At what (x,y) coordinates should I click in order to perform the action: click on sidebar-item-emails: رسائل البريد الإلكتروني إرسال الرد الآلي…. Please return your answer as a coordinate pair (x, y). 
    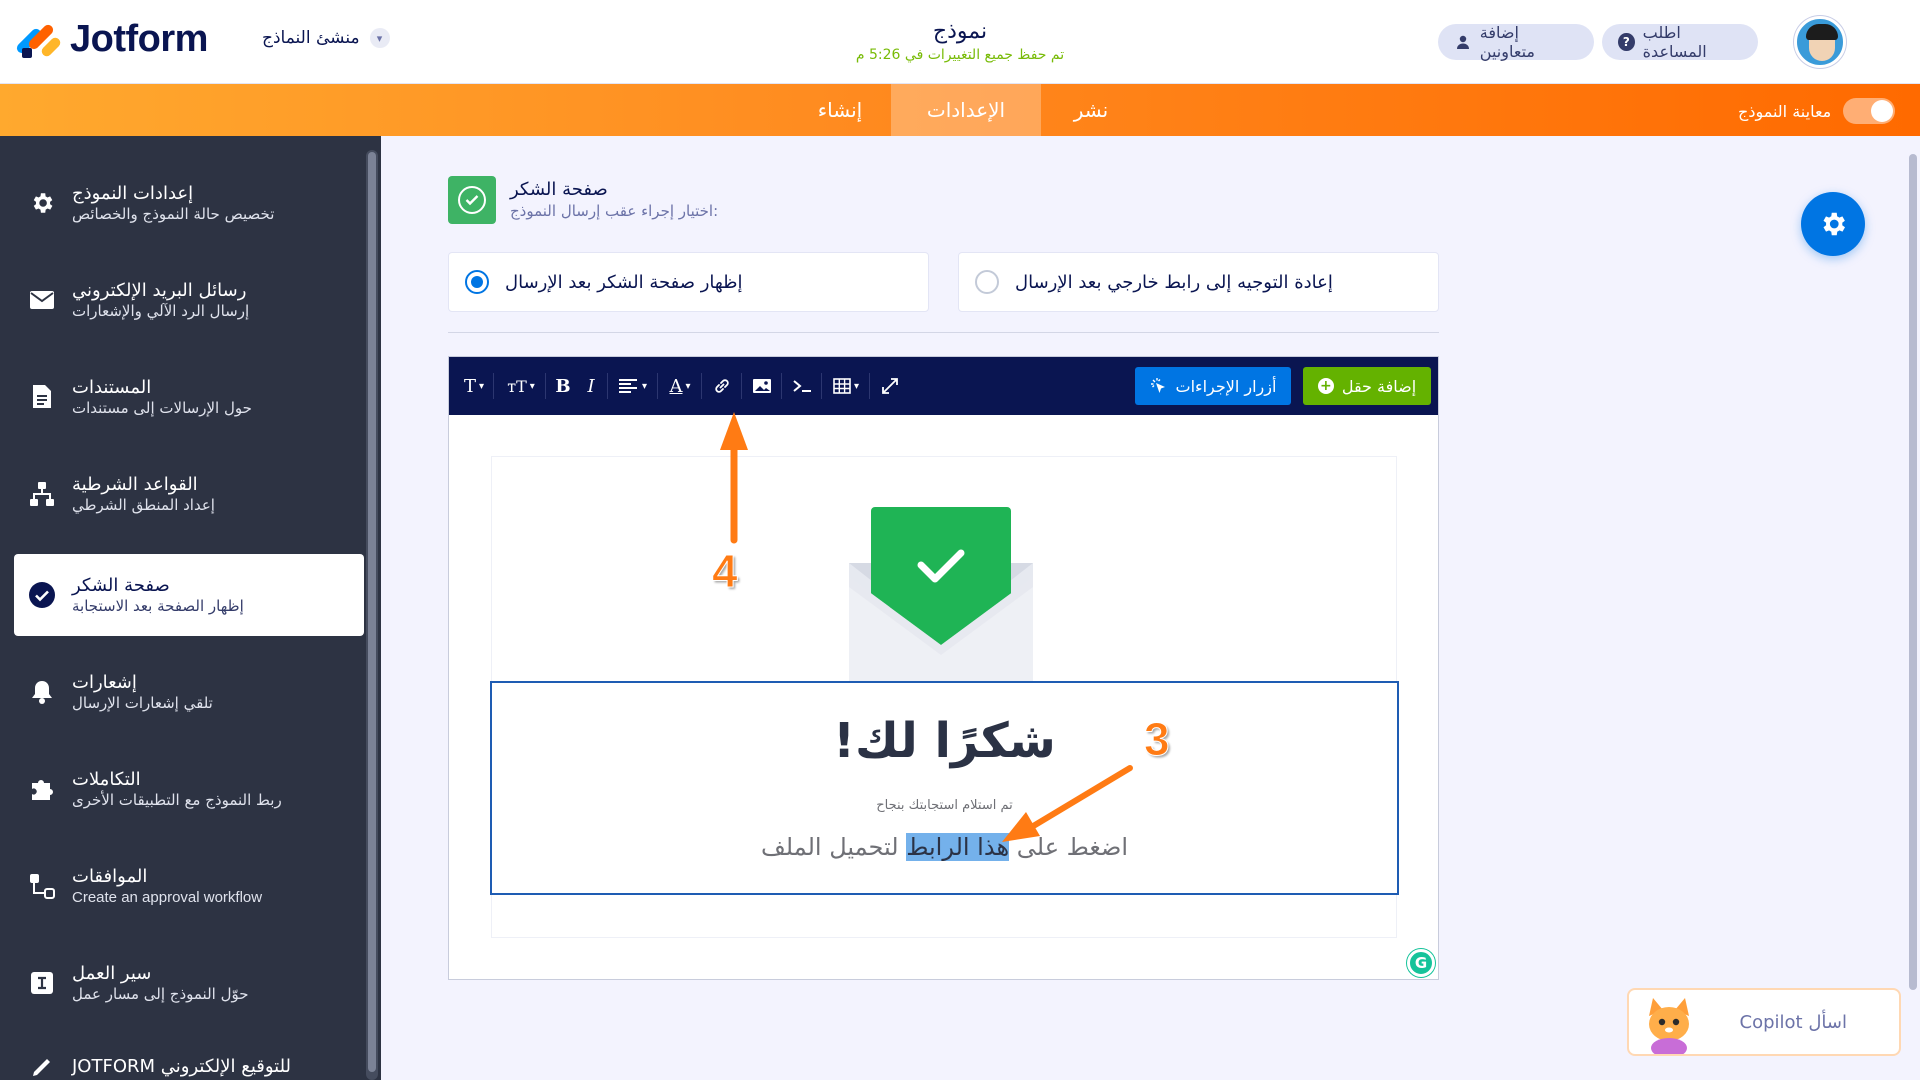
    Looking at the image, I should click on (189, 300).